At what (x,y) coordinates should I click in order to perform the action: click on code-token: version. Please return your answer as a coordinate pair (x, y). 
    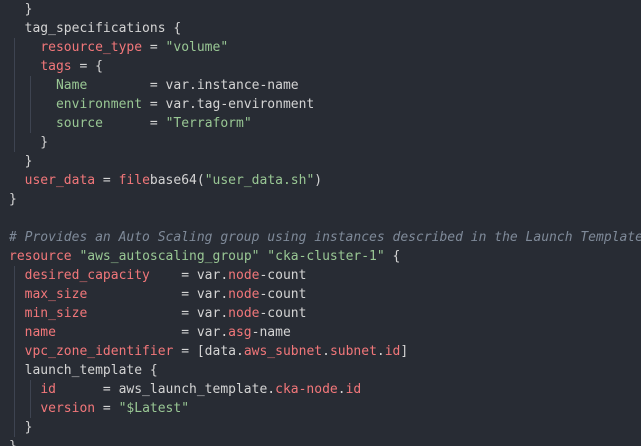
    Looking at the image, I should click on (68, 408).